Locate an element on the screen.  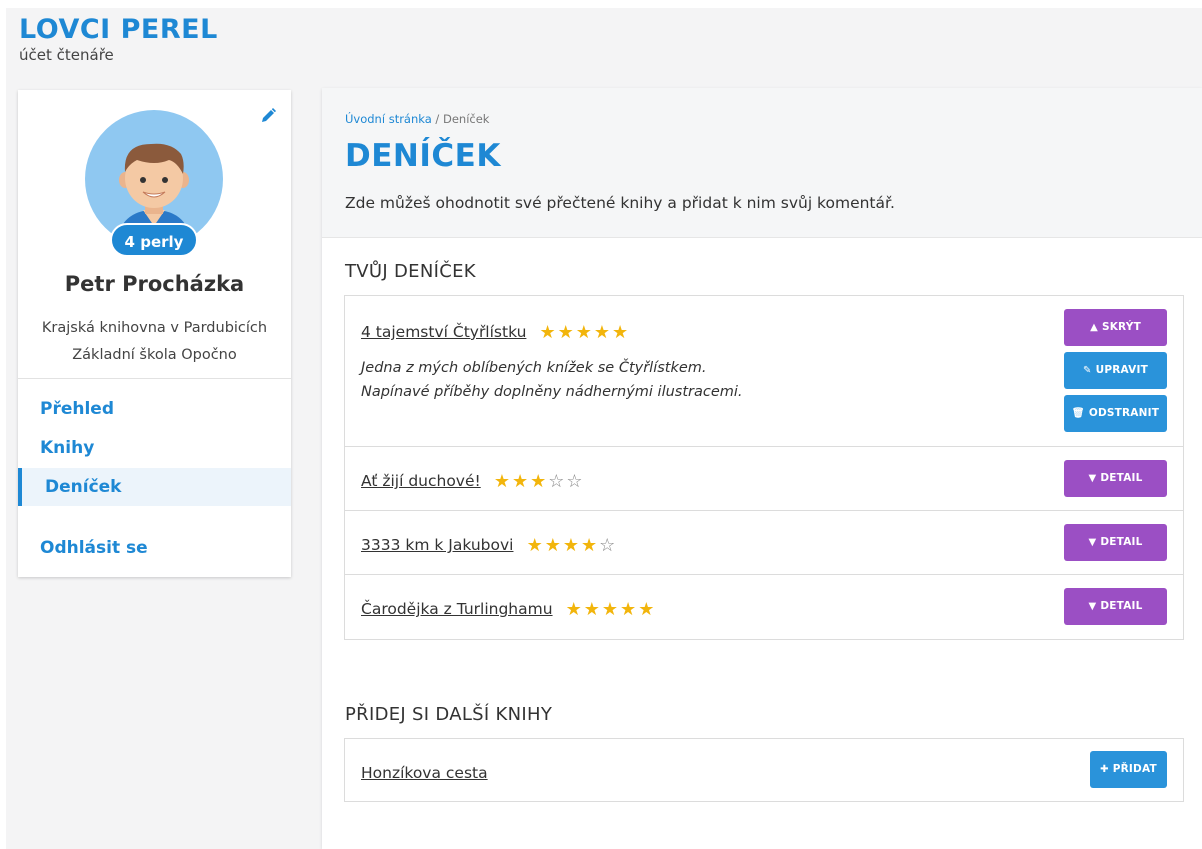
pencil-icon is located at coordinates (268, 116).